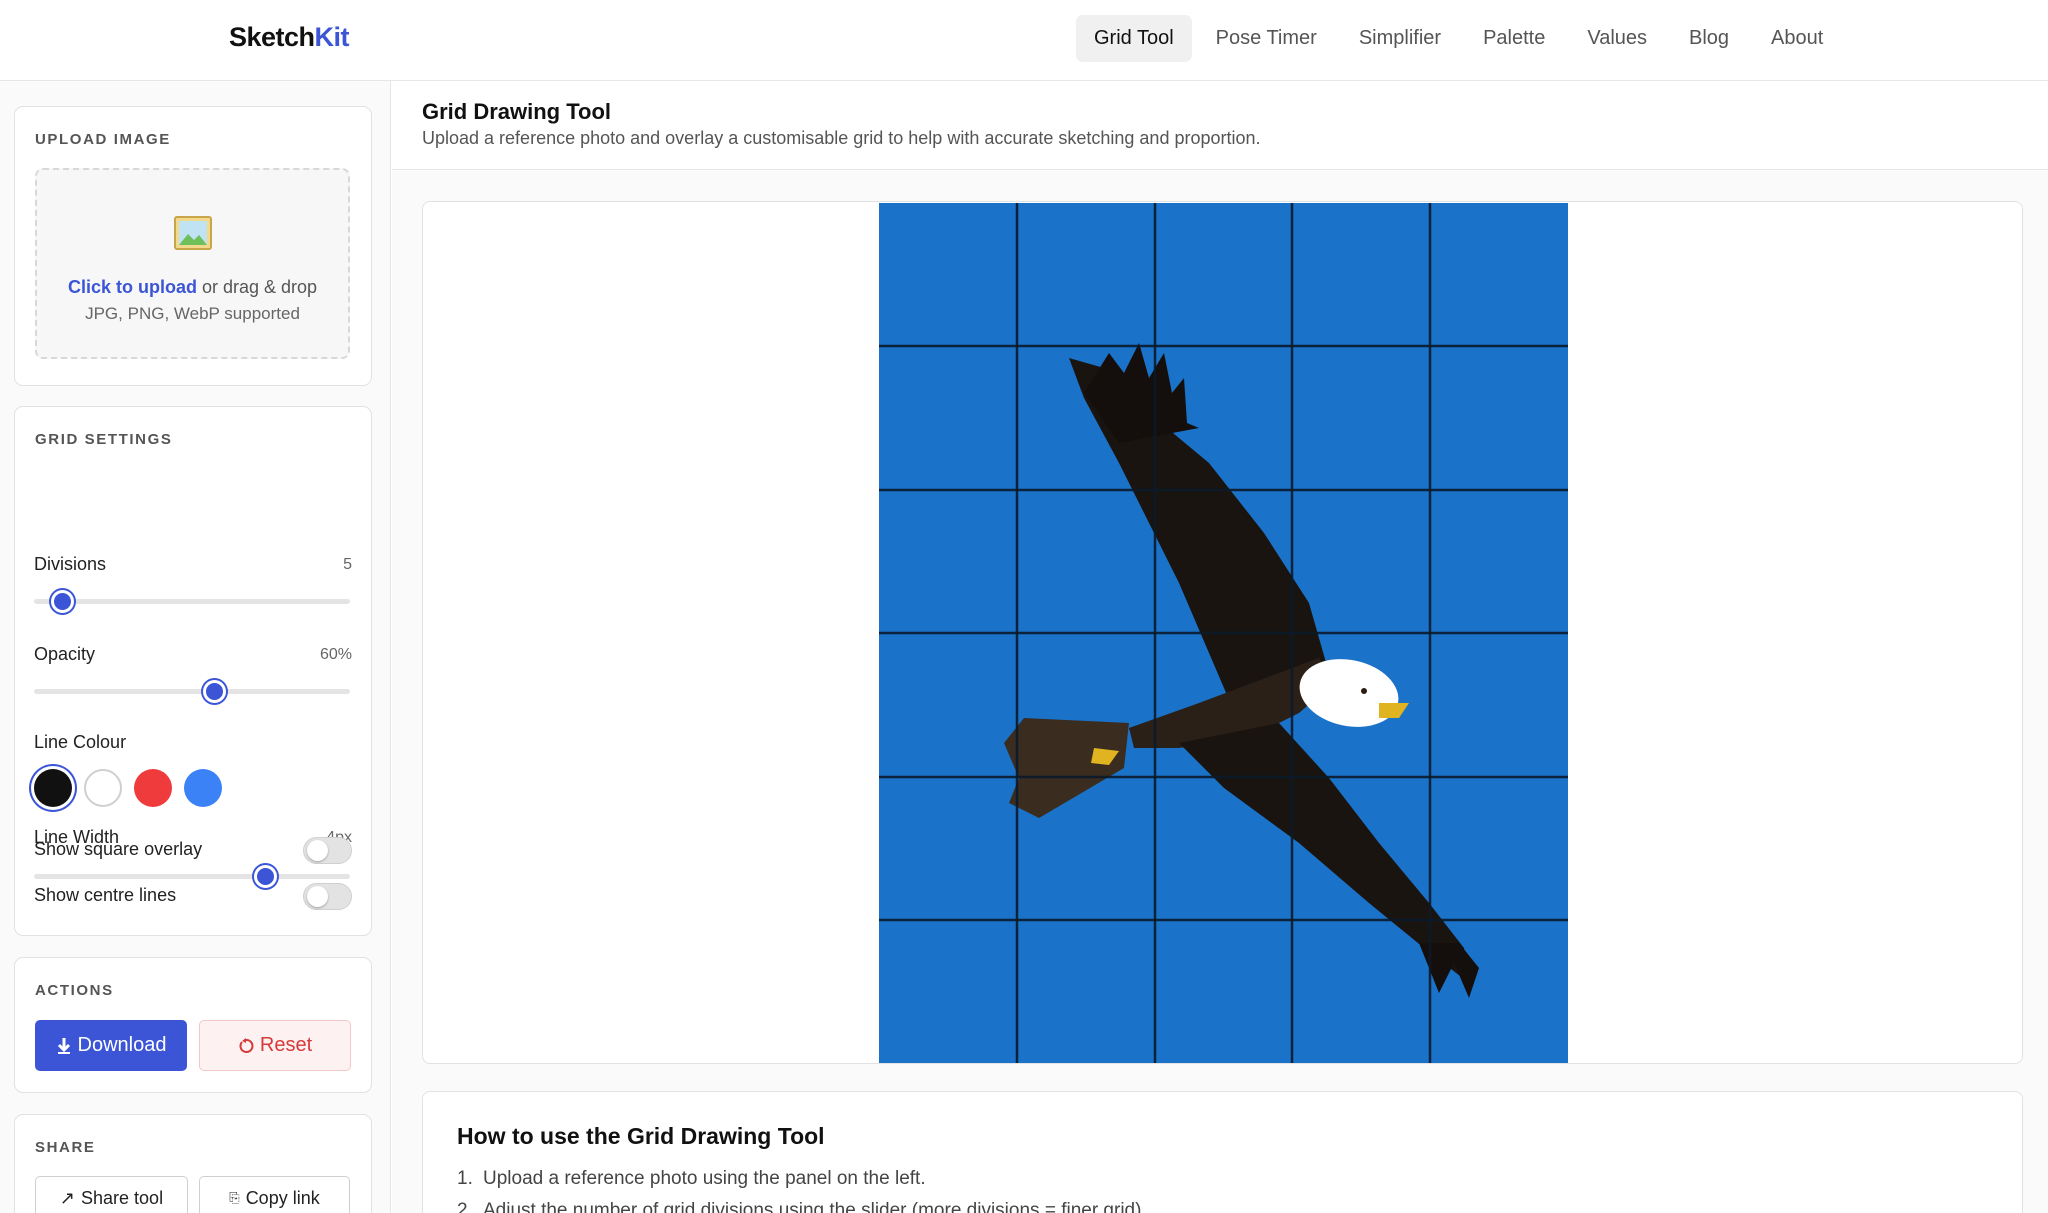 This screenshot has height=1213, width=2048. What do you see at coordinates (65, 1147) in the screenshot?
I see `share-title: SHARE` at bounding box center [65, 1147].